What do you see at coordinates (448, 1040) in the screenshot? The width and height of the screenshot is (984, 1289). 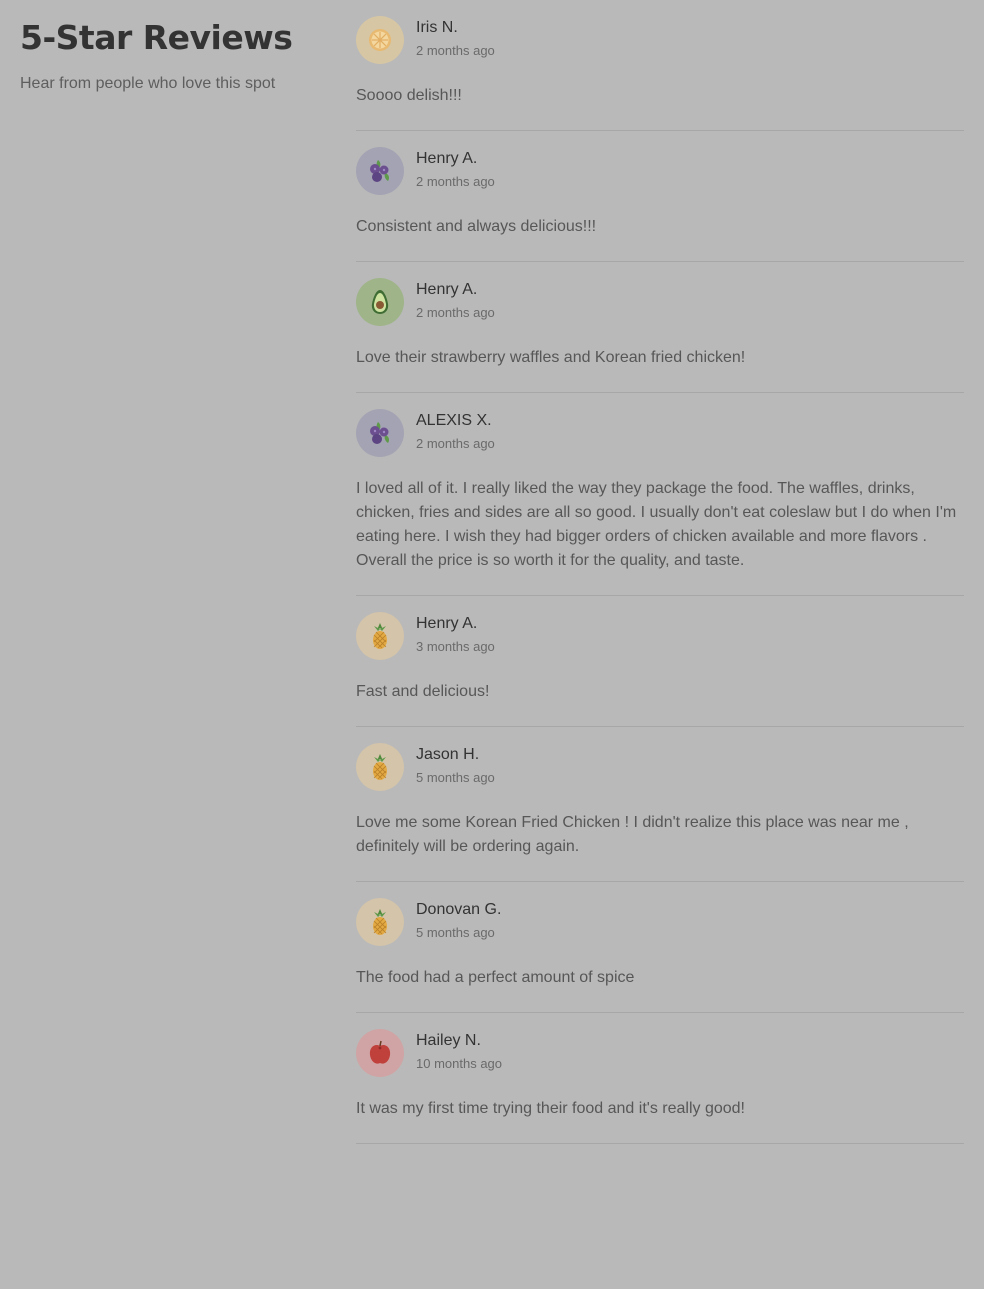 I see `reviewer-name: Hailey N.` at bounding box center [448, 1040].